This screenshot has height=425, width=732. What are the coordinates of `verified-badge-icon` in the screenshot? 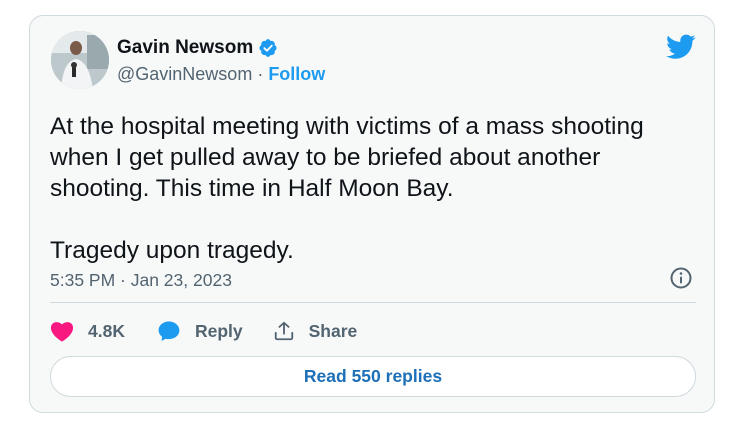 It's located at (268, 48).